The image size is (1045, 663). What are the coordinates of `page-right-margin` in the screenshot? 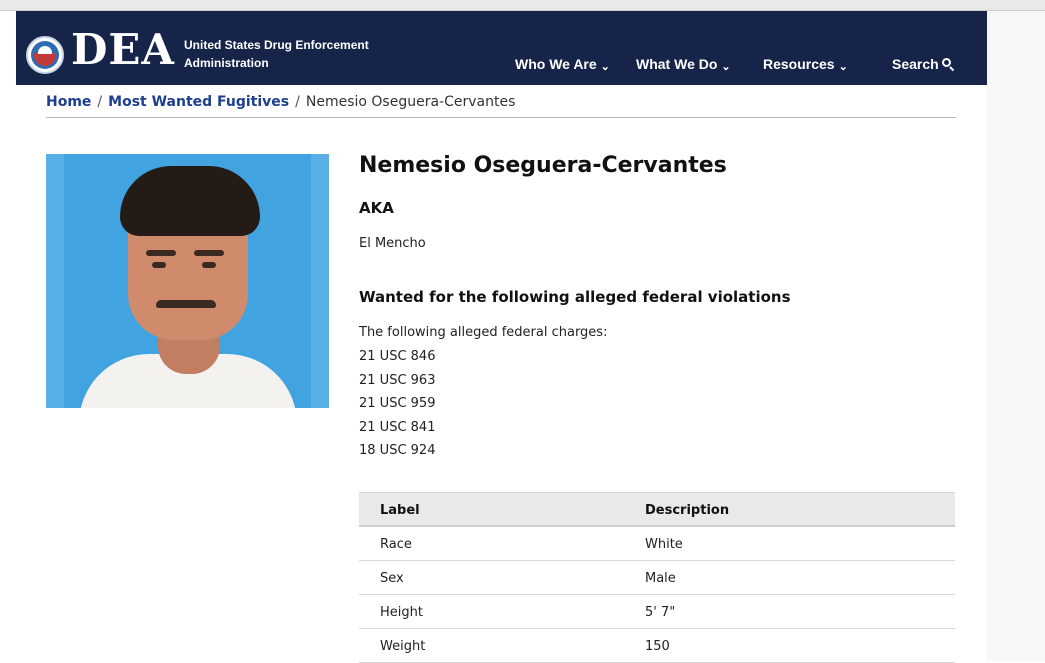 It's located at (1016, 336).